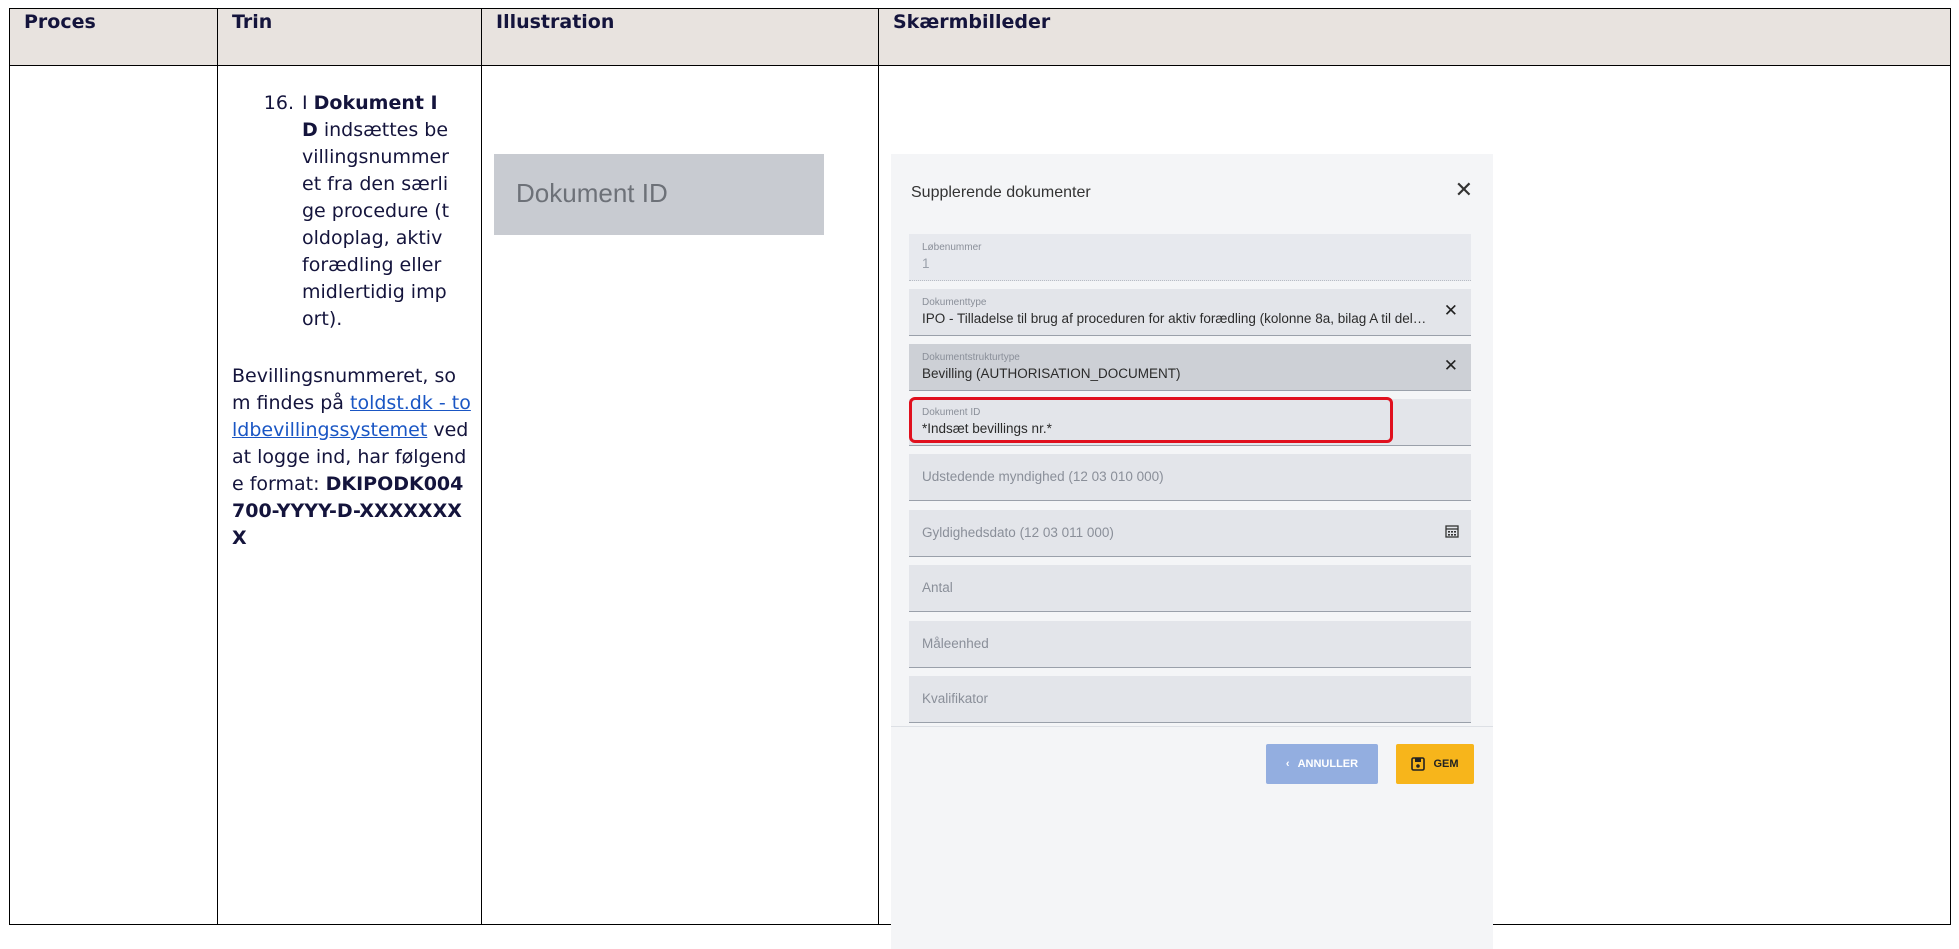 The width and height of the screenshot is (1959, 949). I want to click on header-illustration: Illustration, so click(680, 37).